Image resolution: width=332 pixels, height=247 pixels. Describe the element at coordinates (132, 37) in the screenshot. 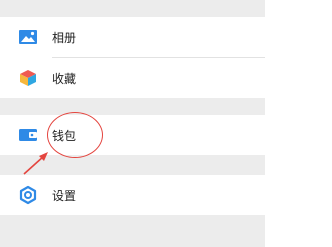

I see `menu-item-album: 相册` at that location.